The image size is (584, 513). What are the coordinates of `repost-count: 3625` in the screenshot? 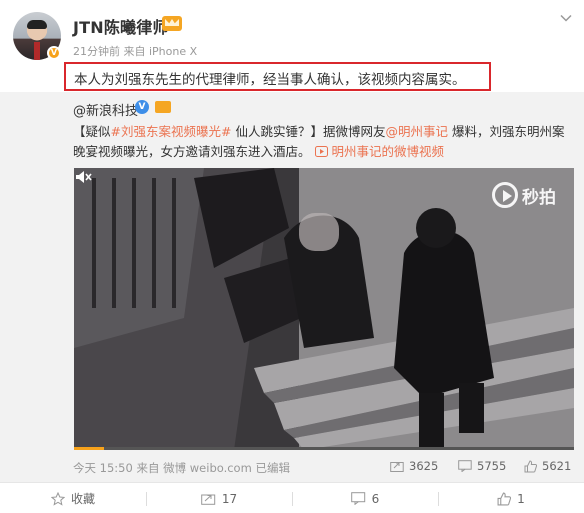 It's located at (424, 466).